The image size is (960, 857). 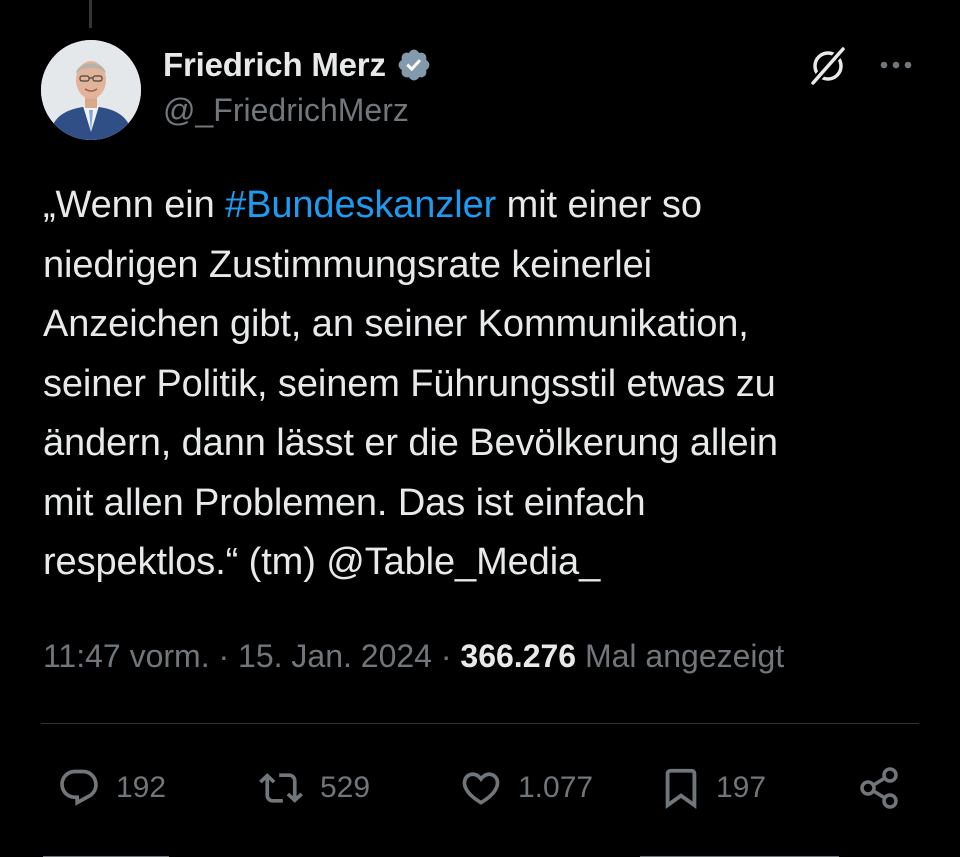 I want to click on next-section-cutoff-right: ━━━━━━━━━━━, so click(x=739, y=851).